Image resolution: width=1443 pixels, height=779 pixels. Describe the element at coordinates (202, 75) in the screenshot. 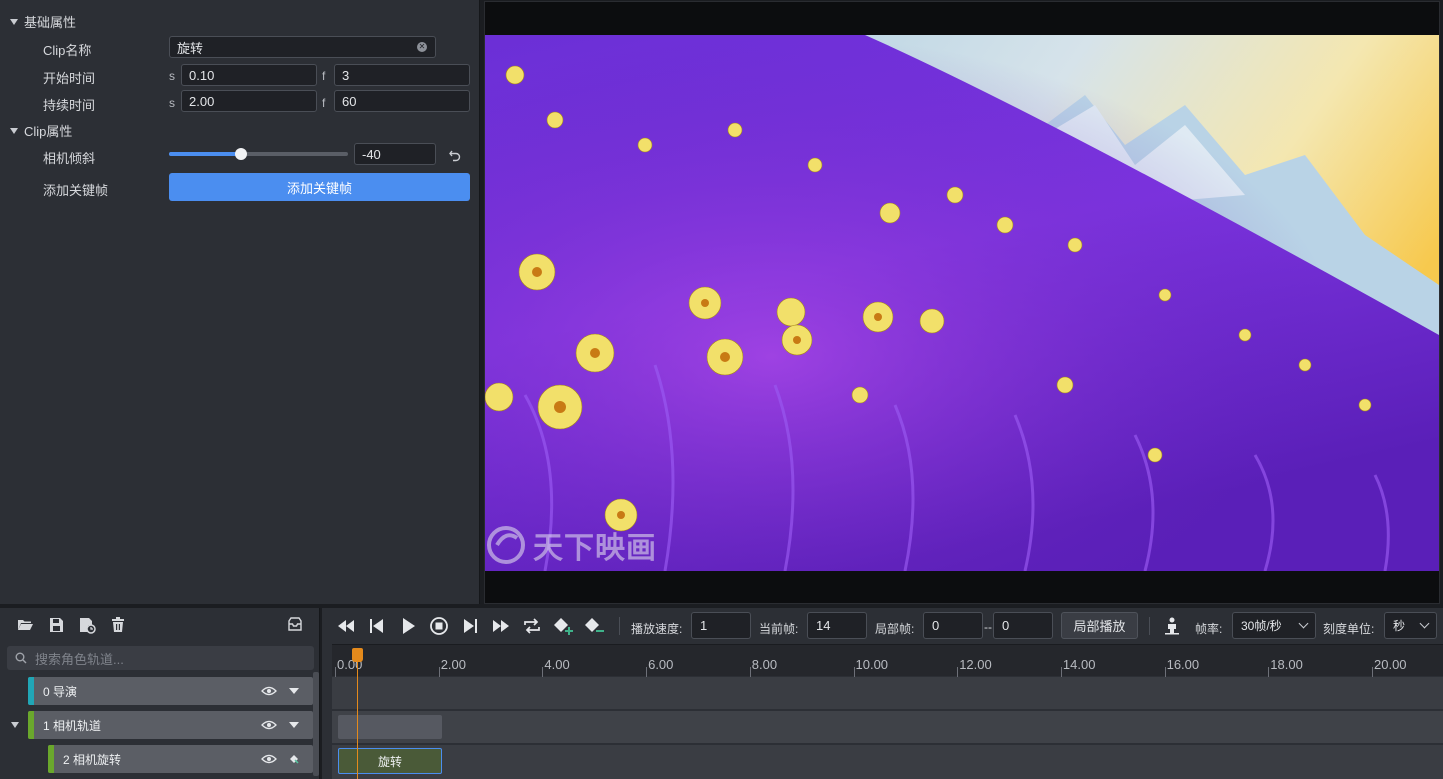

I see `start-seconds-value: 0.10` at that location.